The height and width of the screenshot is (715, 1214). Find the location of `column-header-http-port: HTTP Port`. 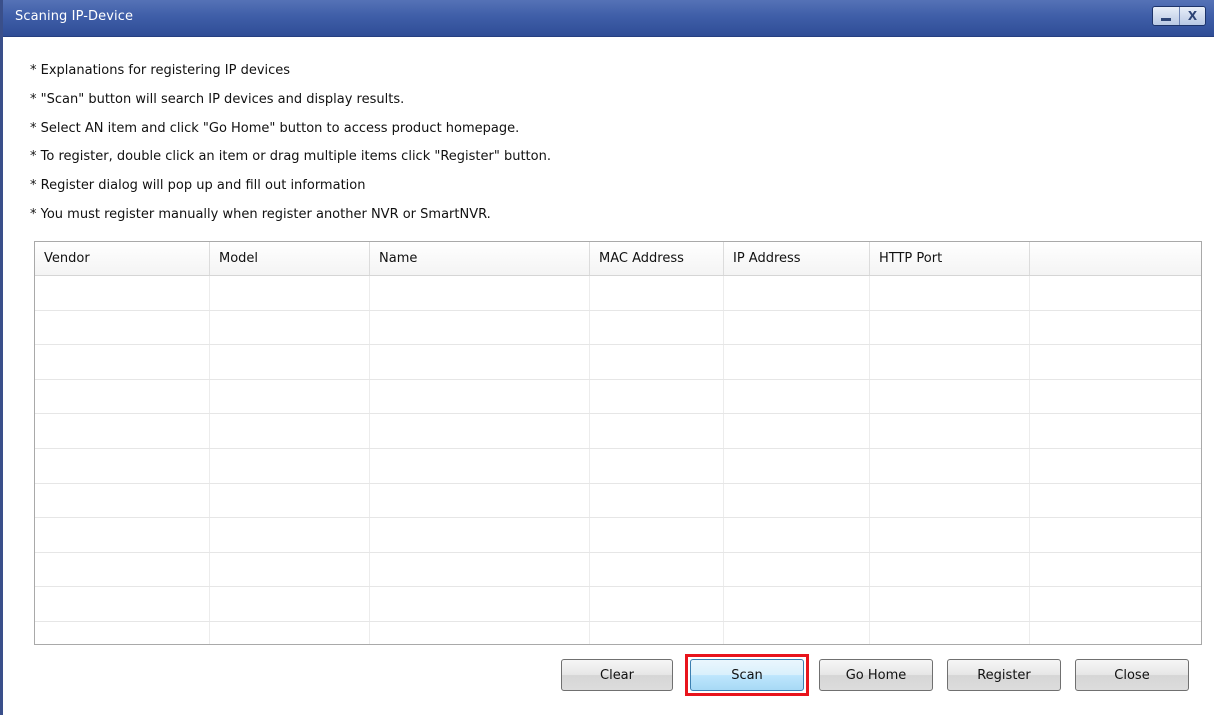

column-header-http-port: HTTP Port is located at coordinates (950, 258).